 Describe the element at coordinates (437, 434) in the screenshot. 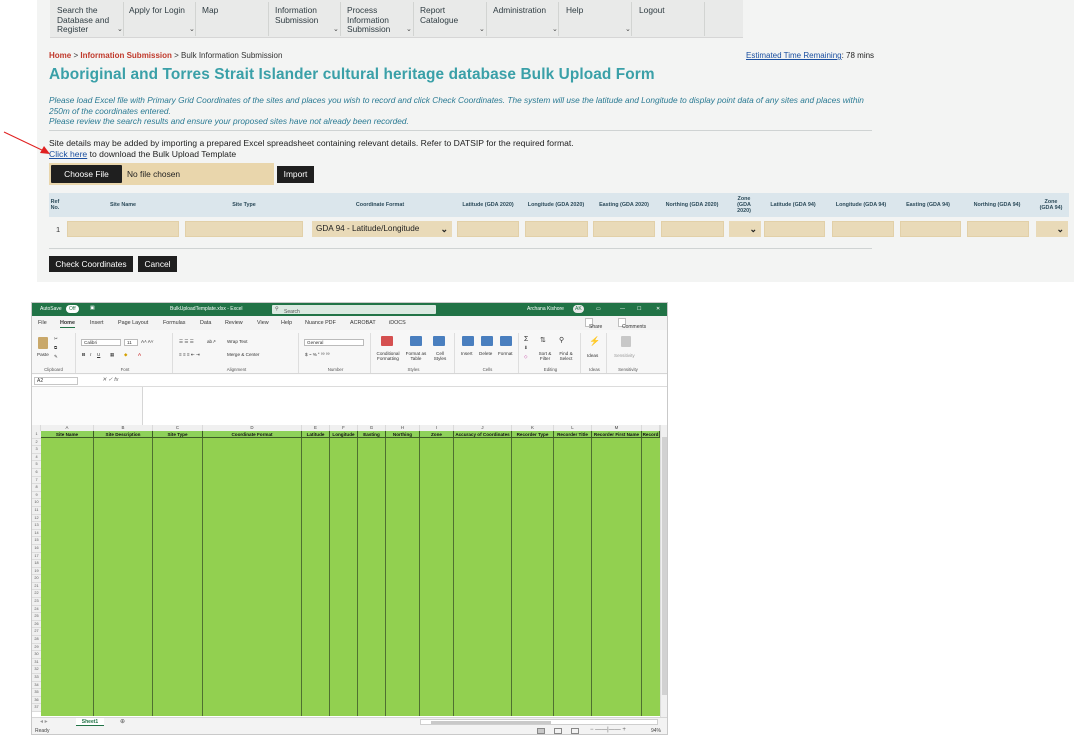

I see `header-cell: Zone` at that location.